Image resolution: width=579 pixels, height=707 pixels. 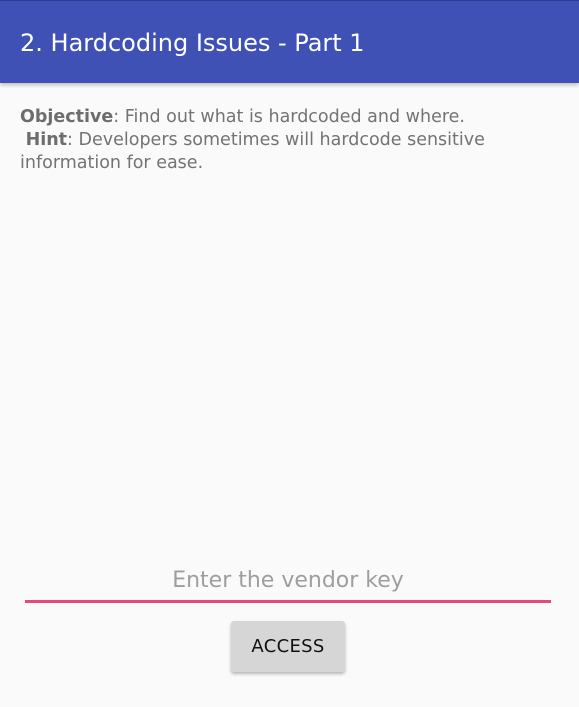 What do you see at coordinates (288, 646) in the screenshot?
I see `access-button: ACCESS` at bounding box center [288, 646].